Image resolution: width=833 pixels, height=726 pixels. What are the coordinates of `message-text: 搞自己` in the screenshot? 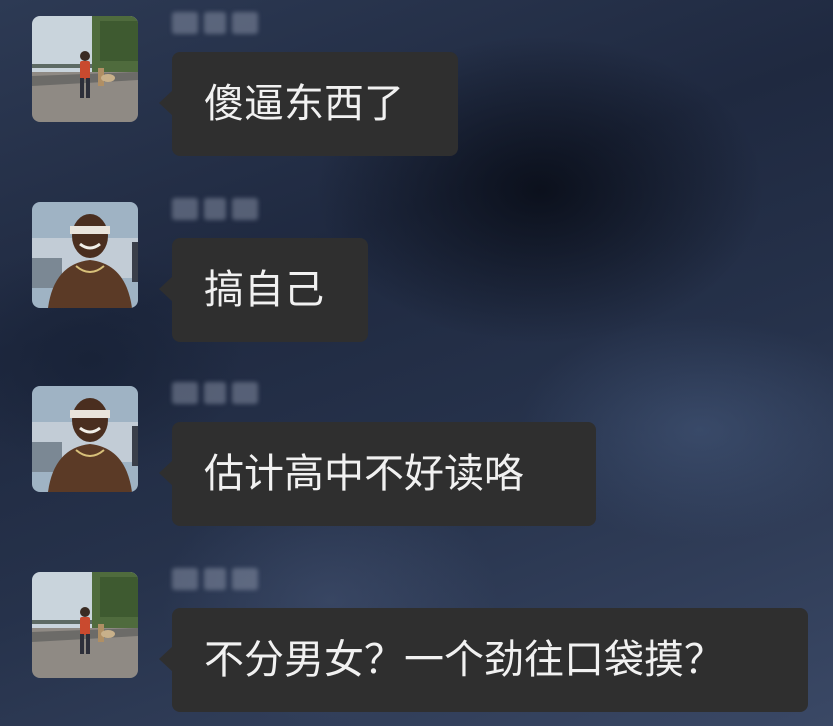 It's located at (264, 290).